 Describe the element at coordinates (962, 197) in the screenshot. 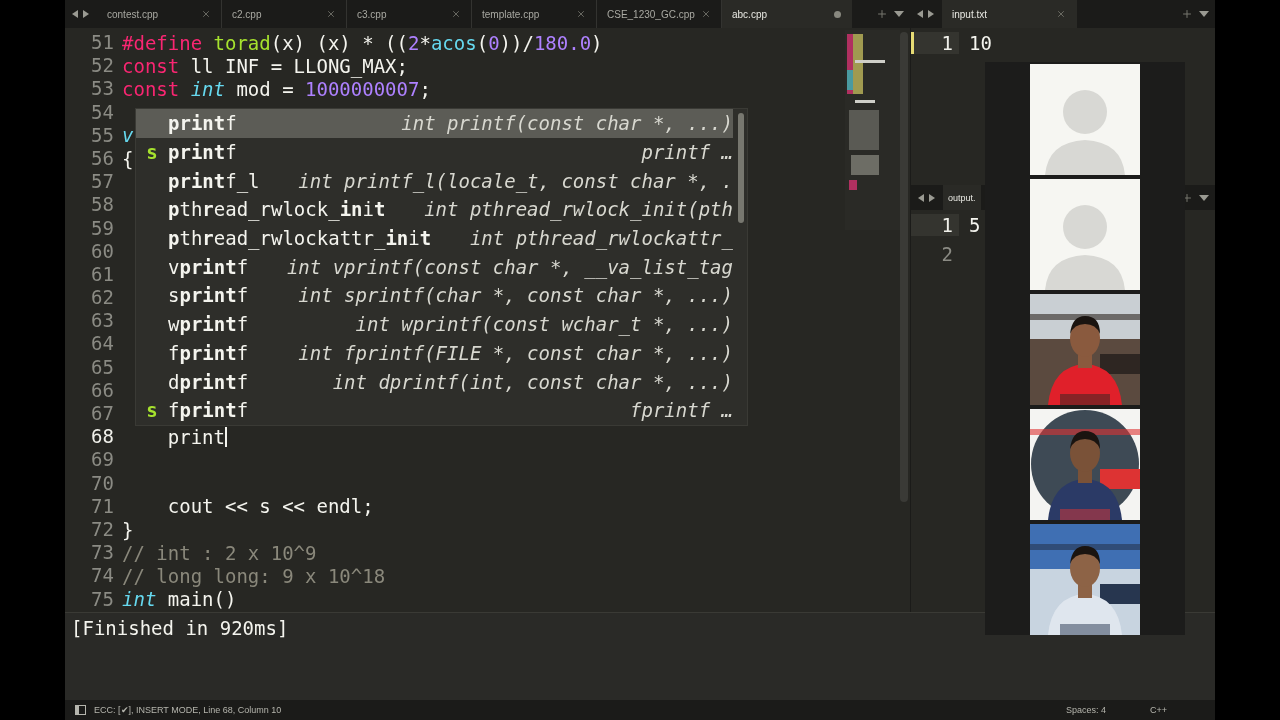

I see `editor-tab: output.` at that location.